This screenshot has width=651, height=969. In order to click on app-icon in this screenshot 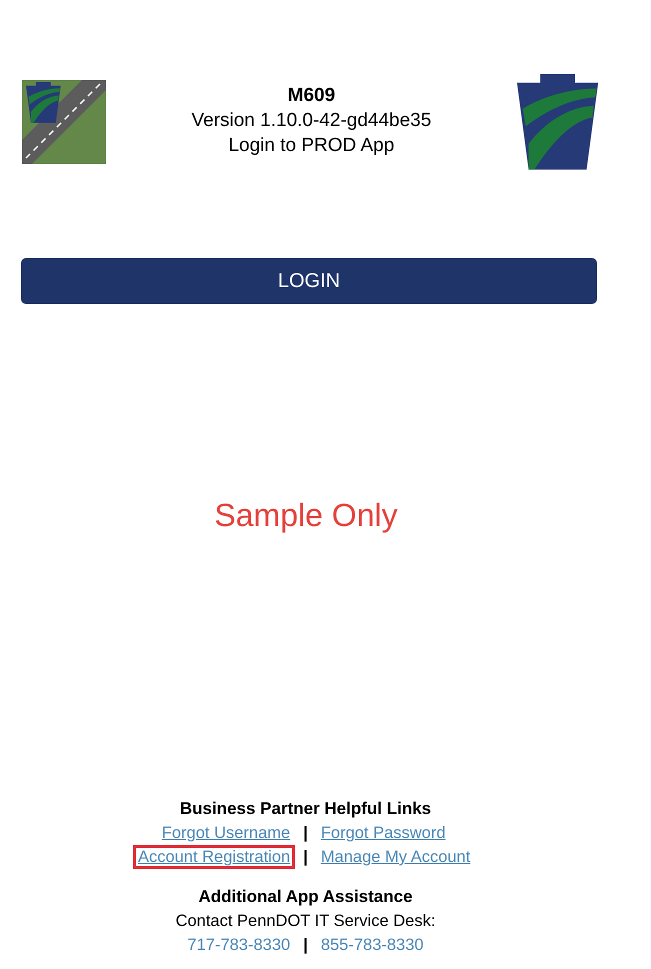, I will do `click(64, 122)`.